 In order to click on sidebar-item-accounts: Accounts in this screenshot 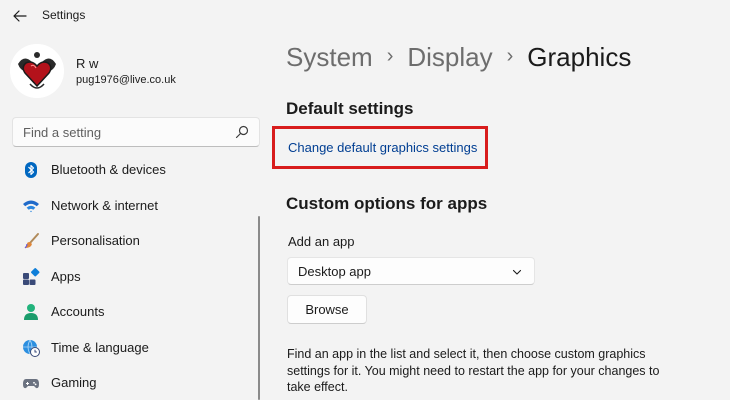, I will do `click(132, 312)`.